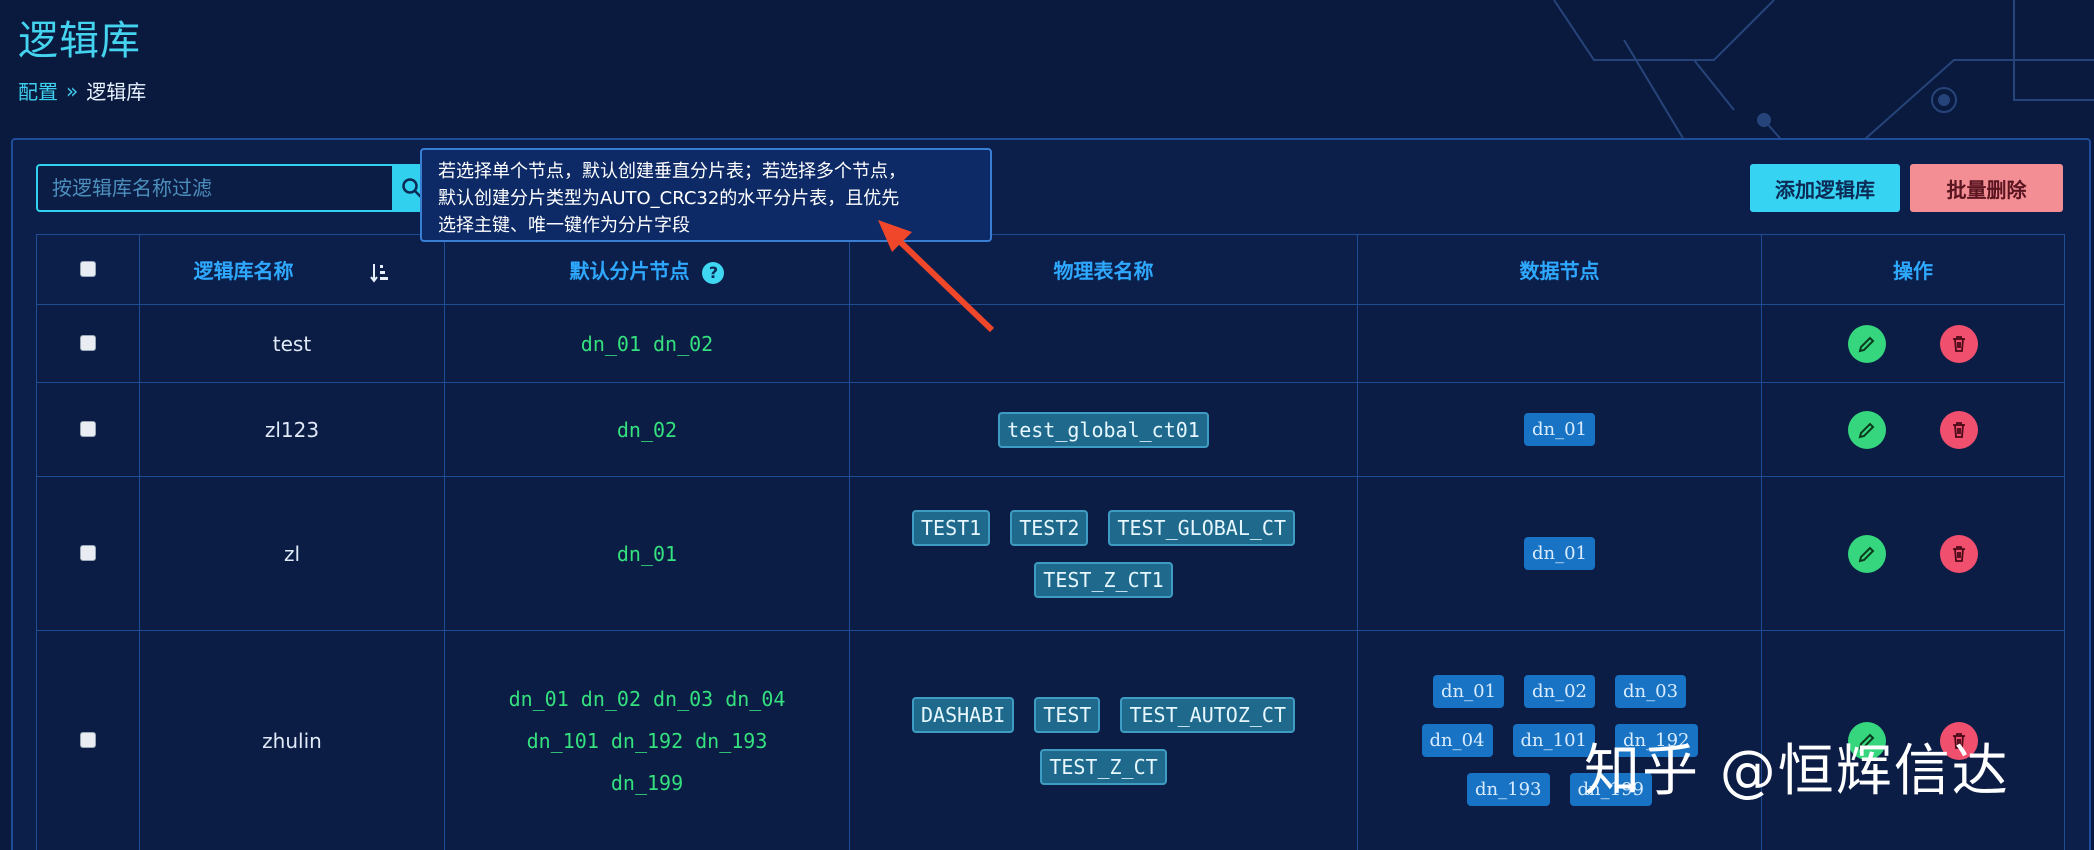  I want to click on default-nodes-cell: dn_01, so click(647, 553).